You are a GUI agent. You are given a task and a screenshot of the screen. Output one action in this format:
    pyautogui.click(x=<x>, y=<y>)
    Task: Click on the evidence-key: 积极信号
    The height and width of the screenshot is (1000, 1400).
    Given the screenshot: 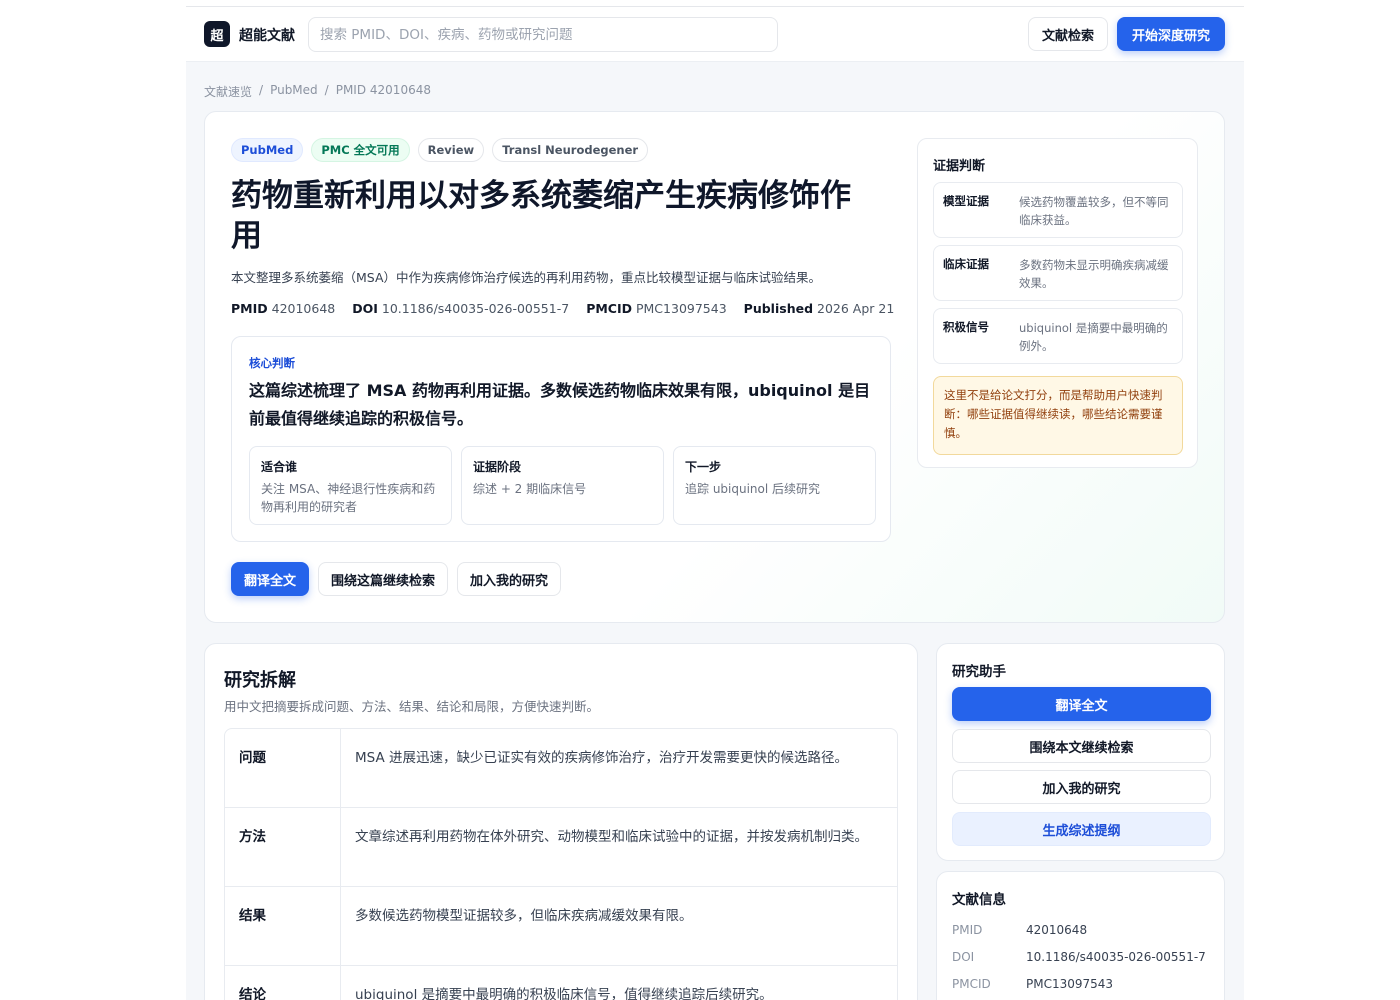 What is the action you would take?
    pyautogui.click(x=966, y=327)
    